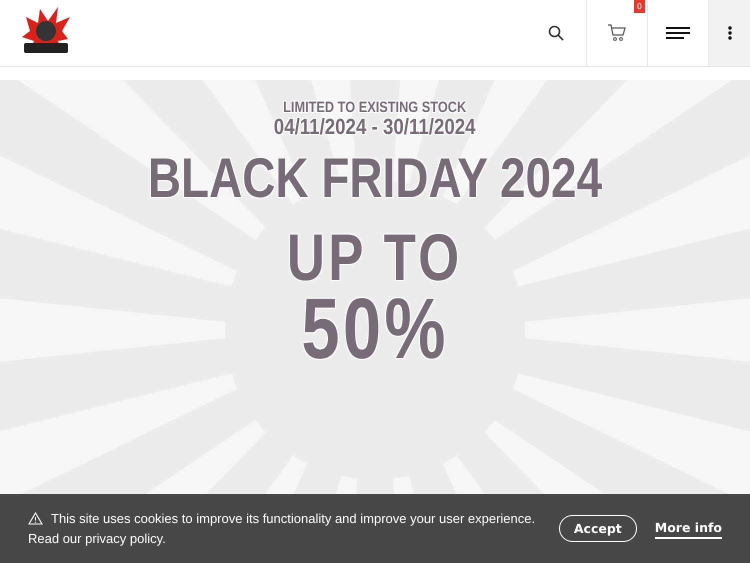  I want to click on more-vertical-icon, so click(730, 33).